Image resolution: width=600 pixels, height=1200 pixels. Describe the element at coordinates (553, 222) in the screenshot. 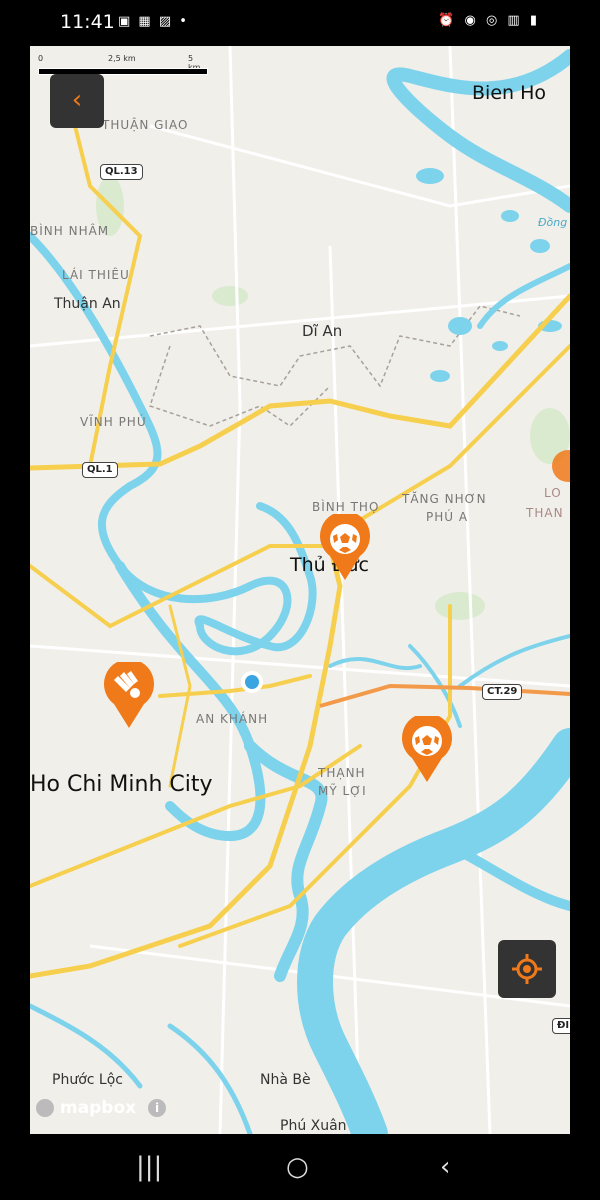

I see `label-dong-nai: Đồng` at that location.